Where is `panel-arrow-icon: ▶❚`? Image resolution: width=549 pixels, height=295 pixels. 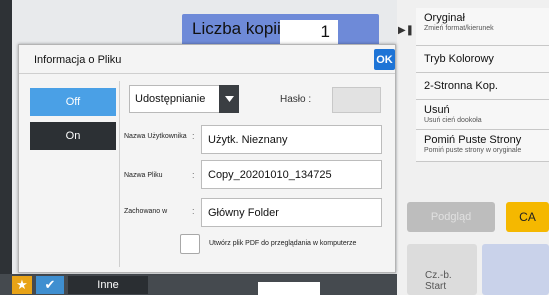
panel-arrow-icon: ▶❚ is located at coordinates (406, 30).